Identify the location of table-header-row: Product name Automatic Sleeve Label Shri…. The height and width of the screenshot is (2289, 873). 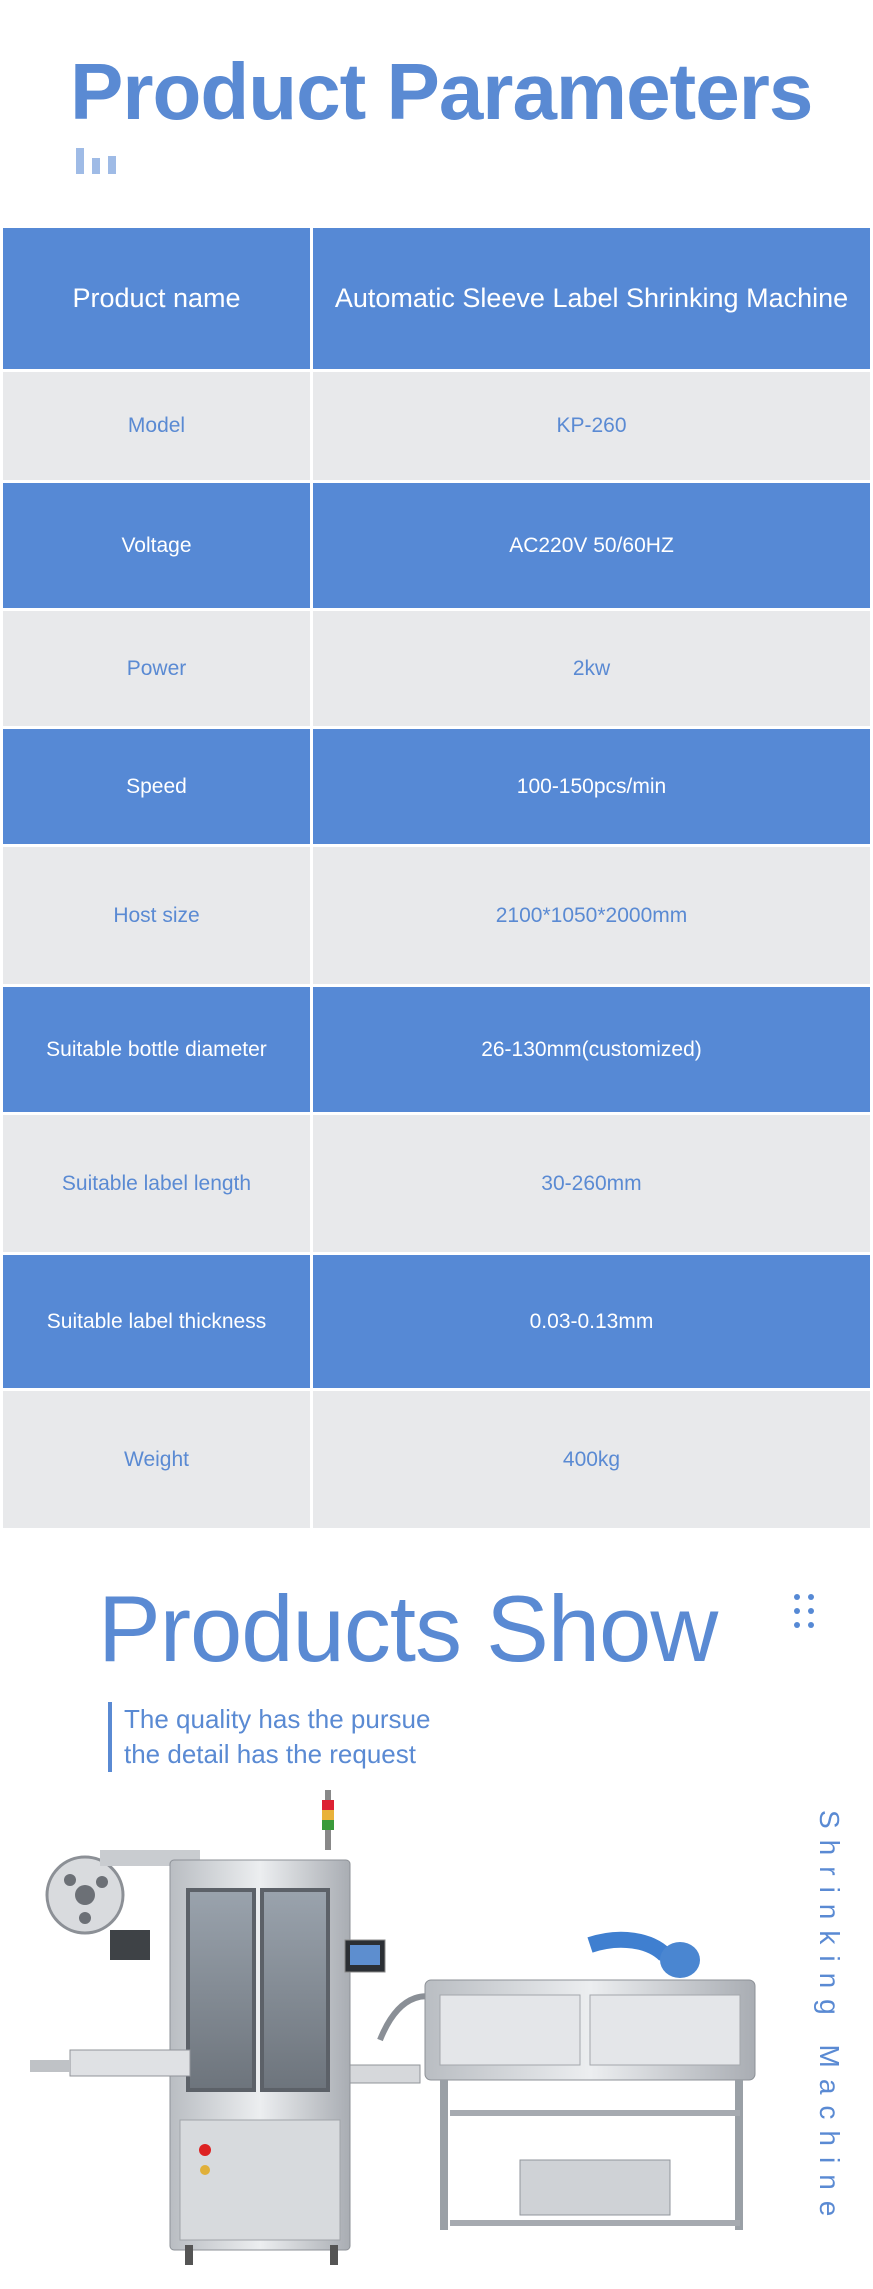
(436, 298).